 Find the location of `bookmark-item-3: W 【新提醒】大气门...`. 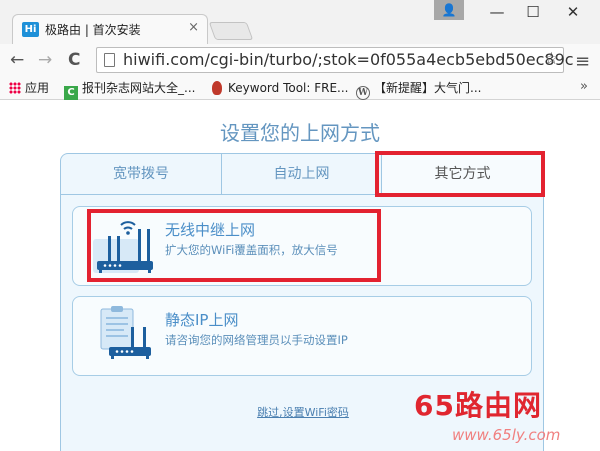

bookmark-item-3: W 【新提醒】大气门... is located at coordinates (418, 90).